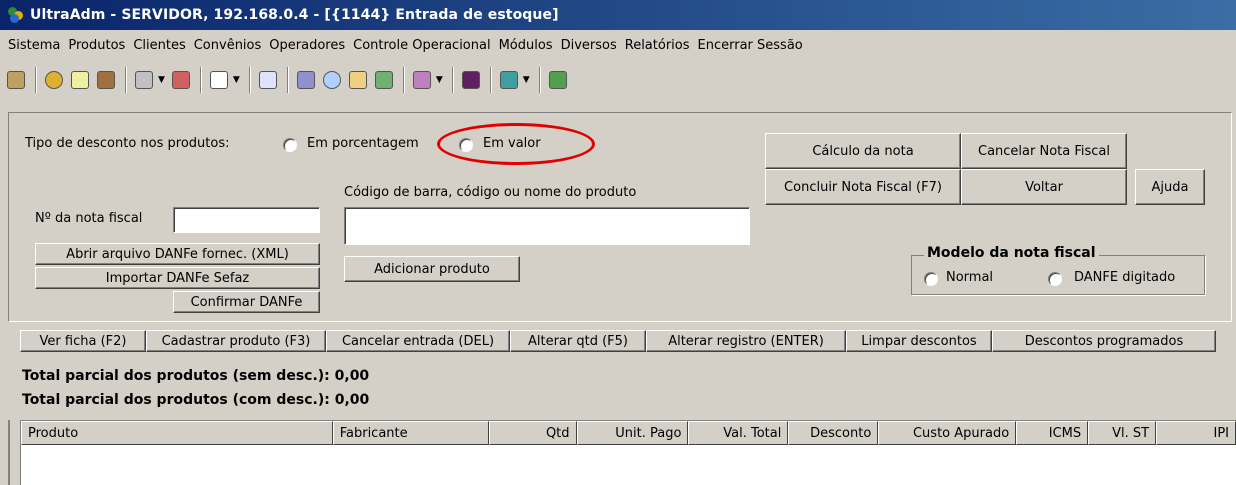  I want to click on toolbar: ▼ ▼ ▼ ▼, so click(618, 80).